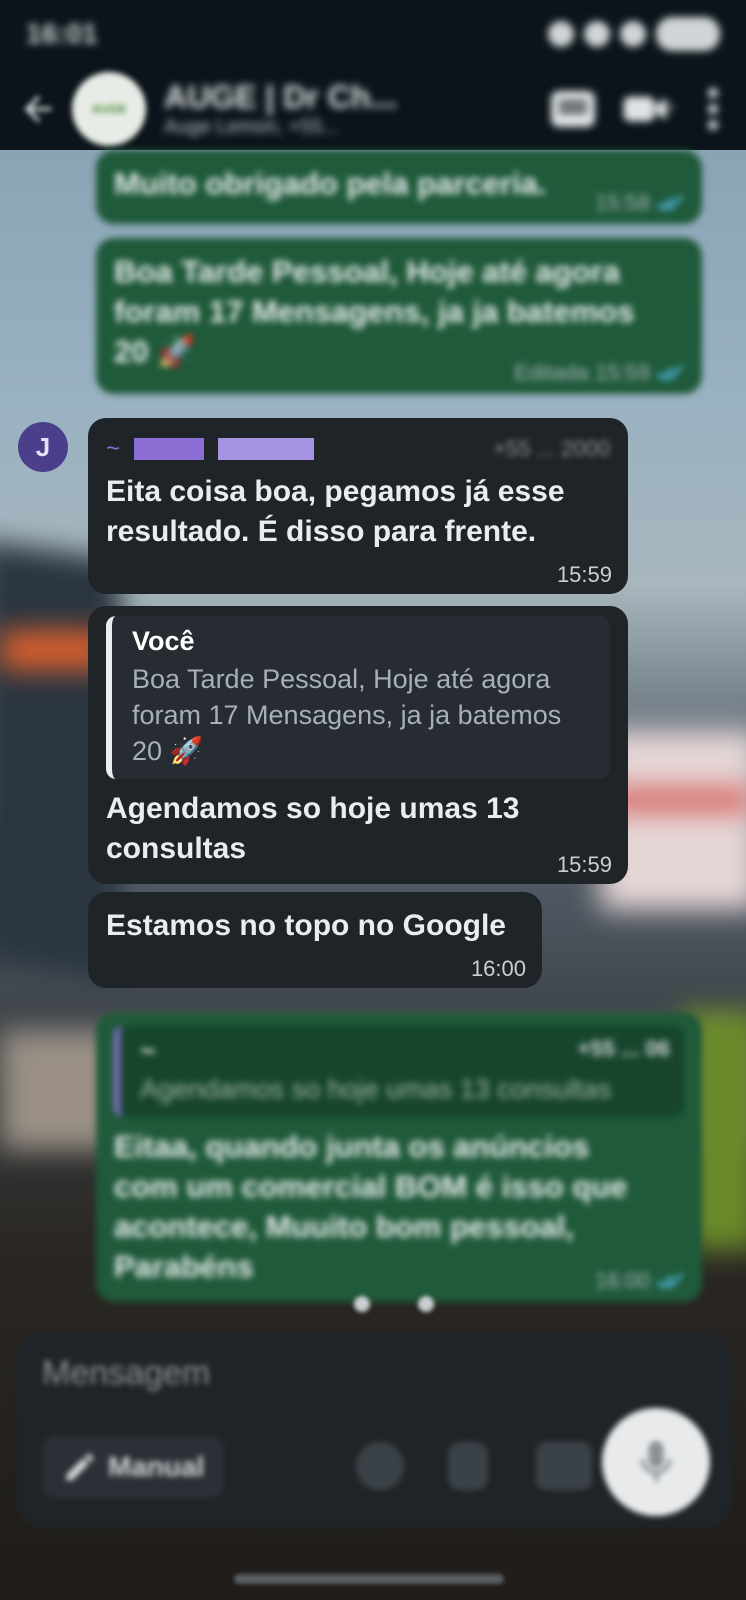  Describe the element at coordinates (126, 1373) in the screenshot. I see `message-input: Mensagem` at that location.